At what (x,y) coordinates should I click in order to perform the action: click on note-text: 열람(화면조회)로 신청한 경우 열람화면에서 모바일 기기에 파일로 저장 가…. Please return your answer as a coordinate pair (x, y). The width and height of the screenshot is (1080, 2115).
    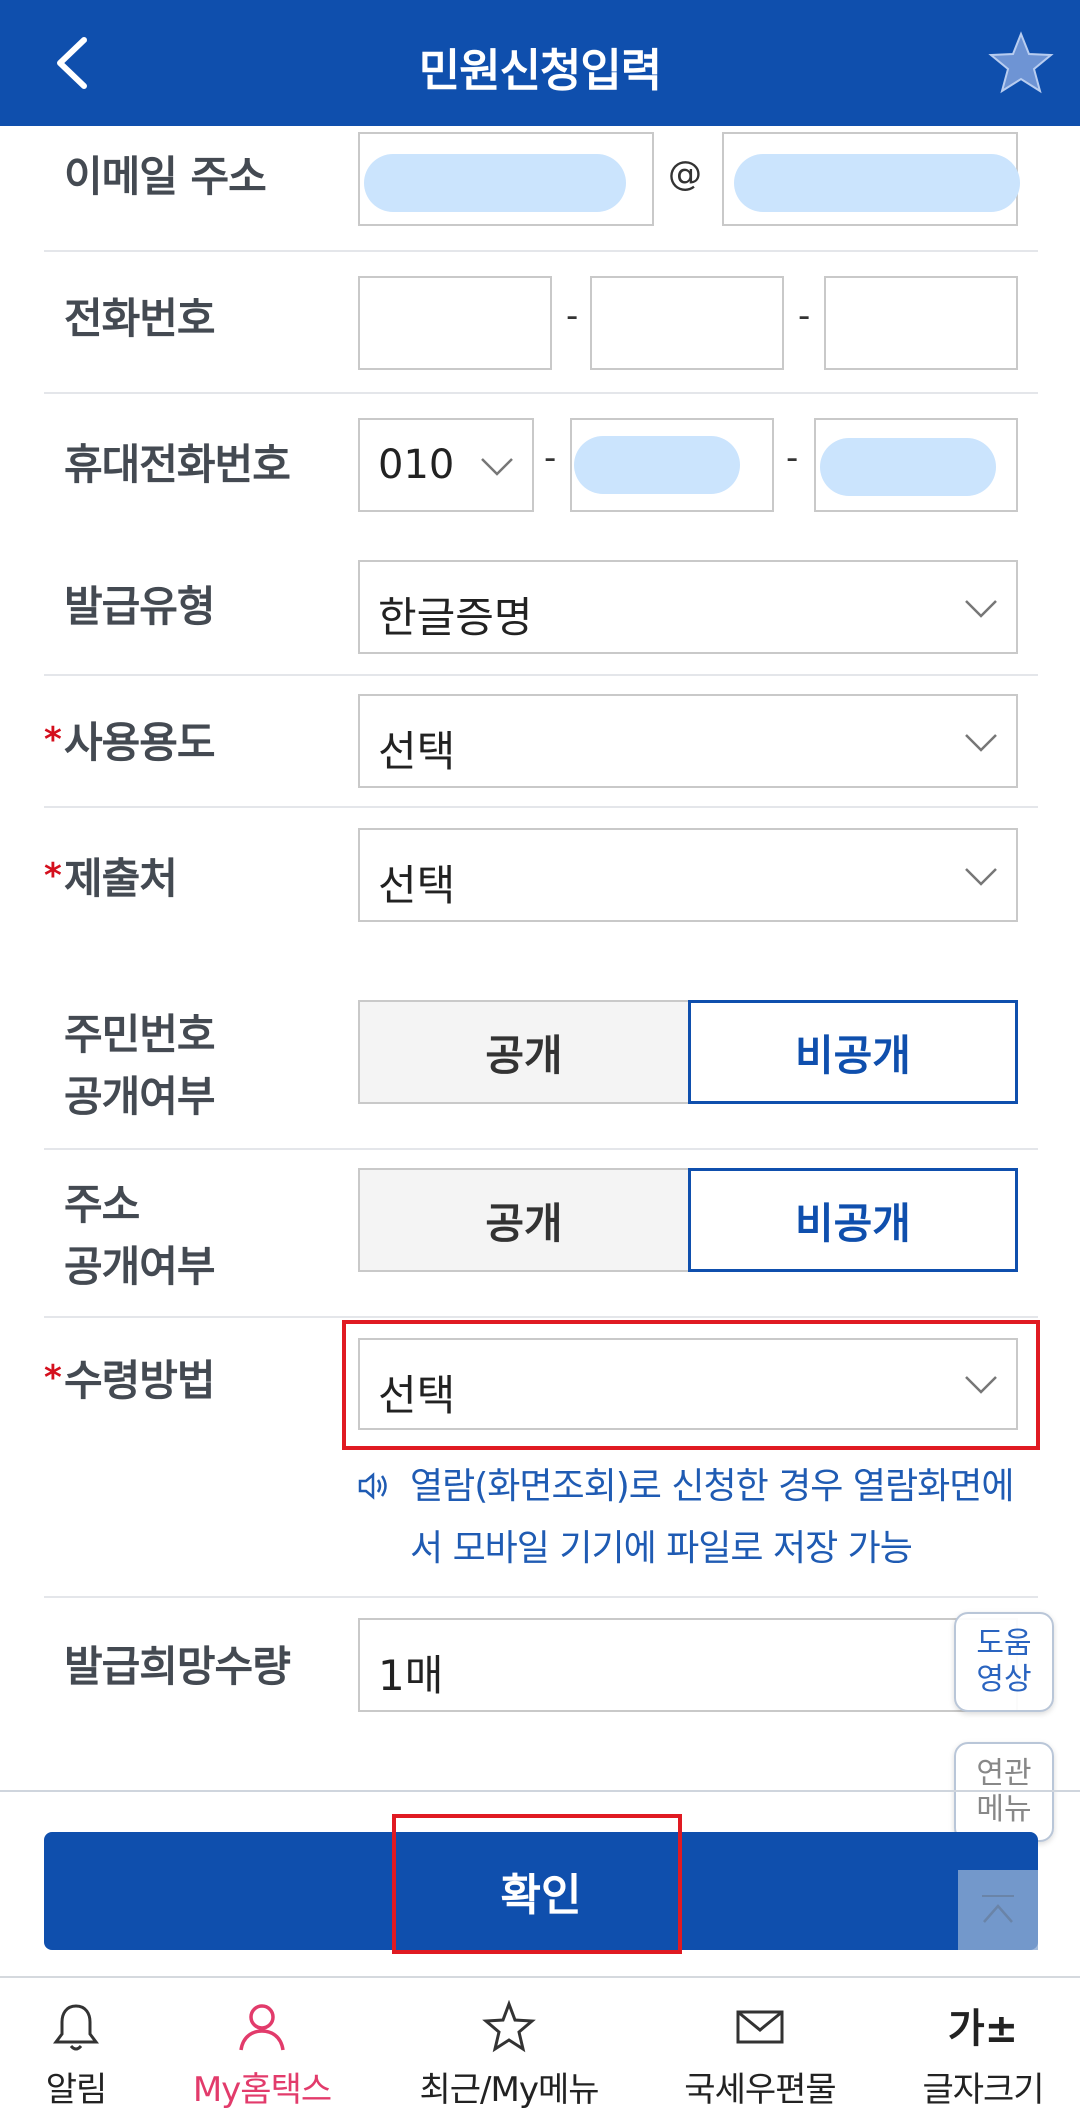
    Looking at the image, I should click on (712, 1517).